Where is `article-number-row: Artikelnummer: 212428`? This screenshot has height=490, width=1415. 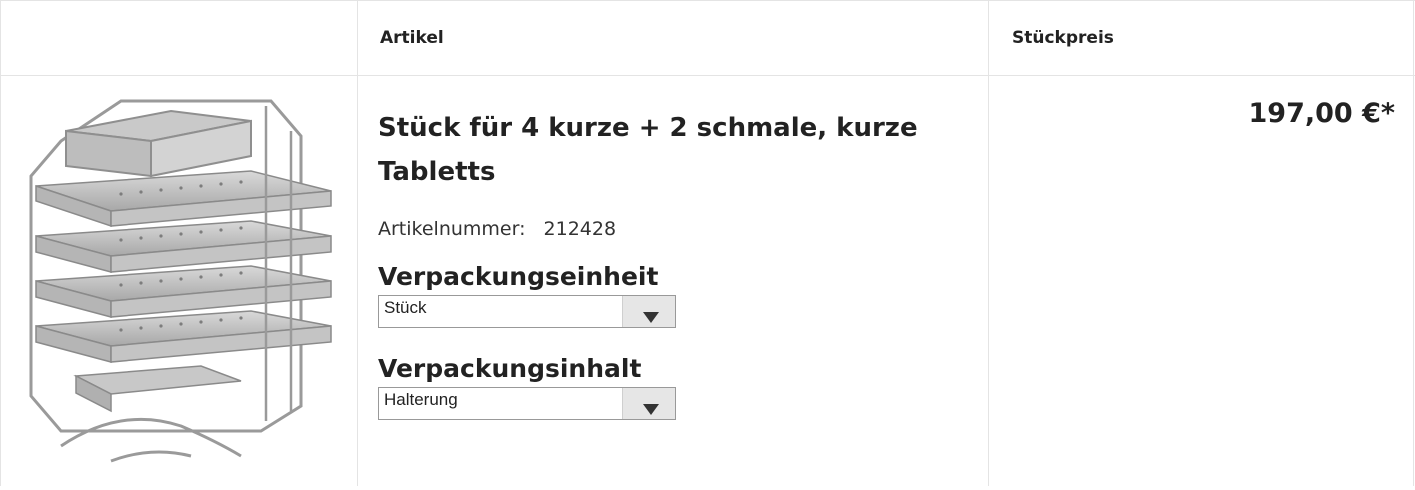
article-number-row: Artikelnummer: 212428 is located at coordinates (678, 229).